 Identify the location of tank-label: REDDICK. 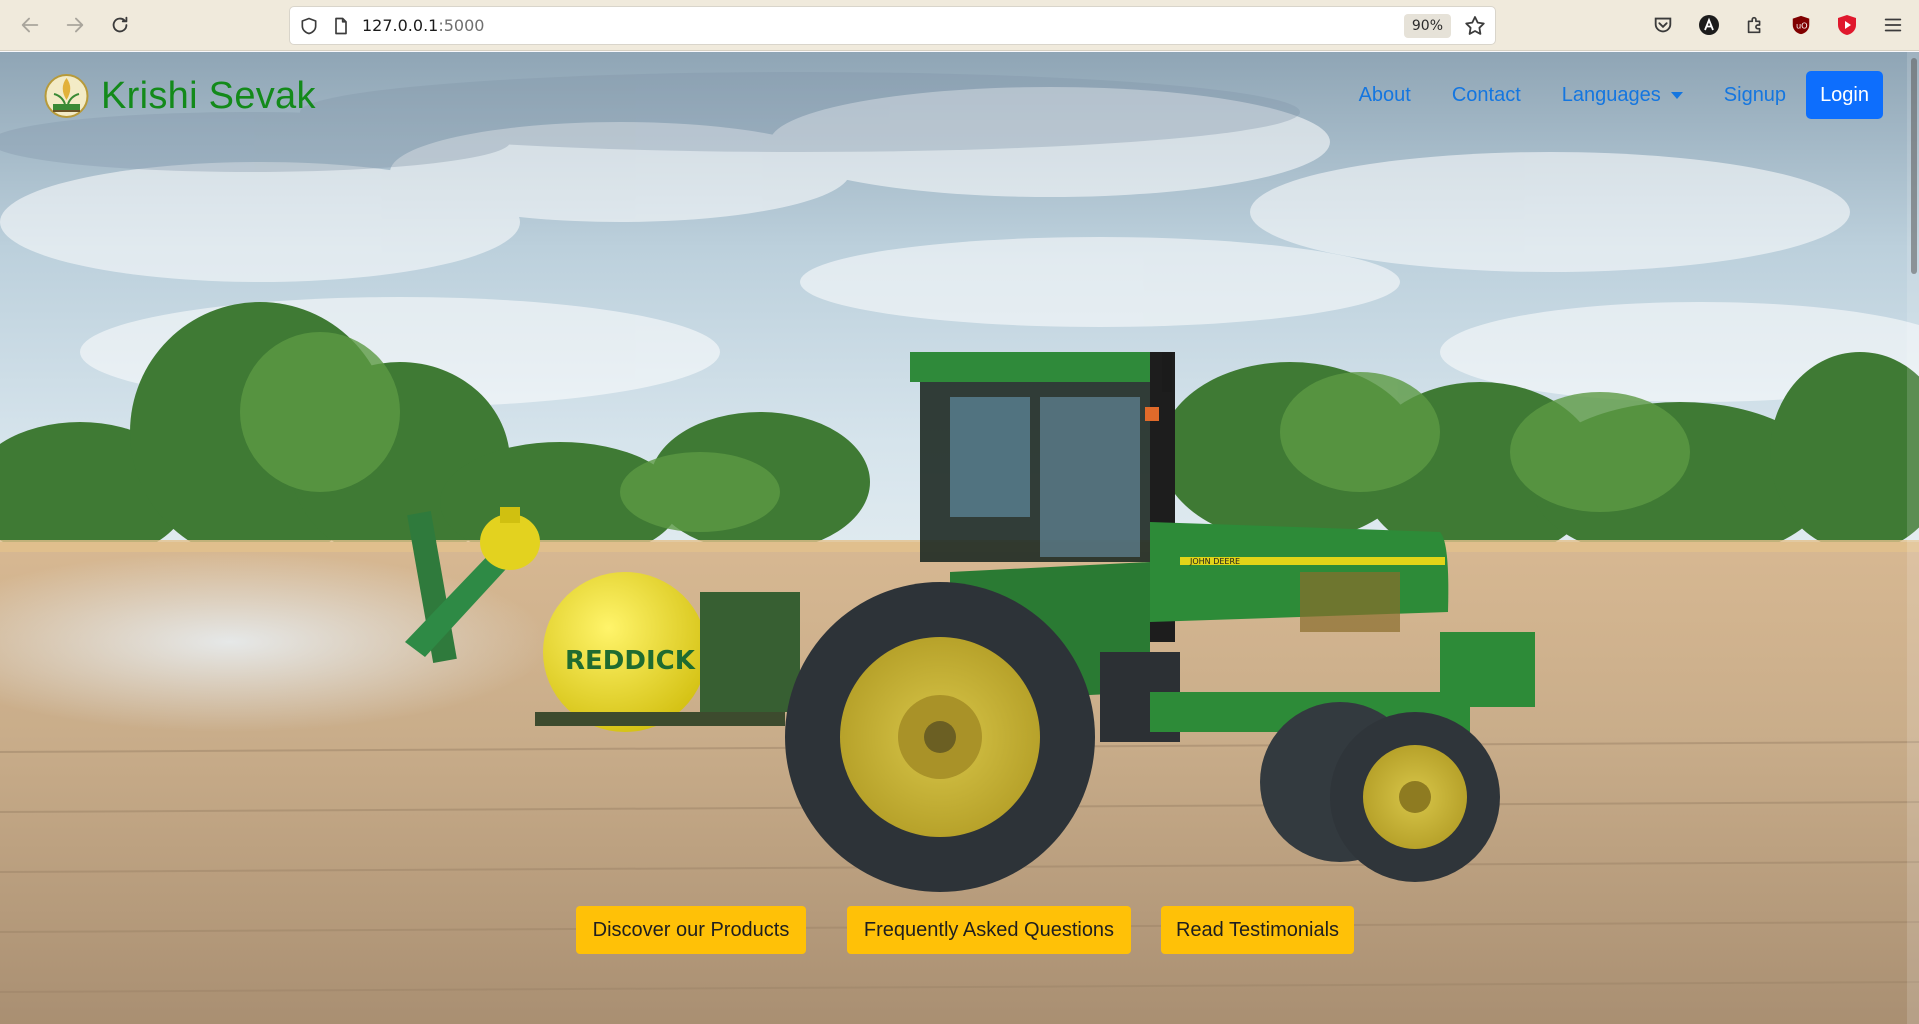
(630, 661).